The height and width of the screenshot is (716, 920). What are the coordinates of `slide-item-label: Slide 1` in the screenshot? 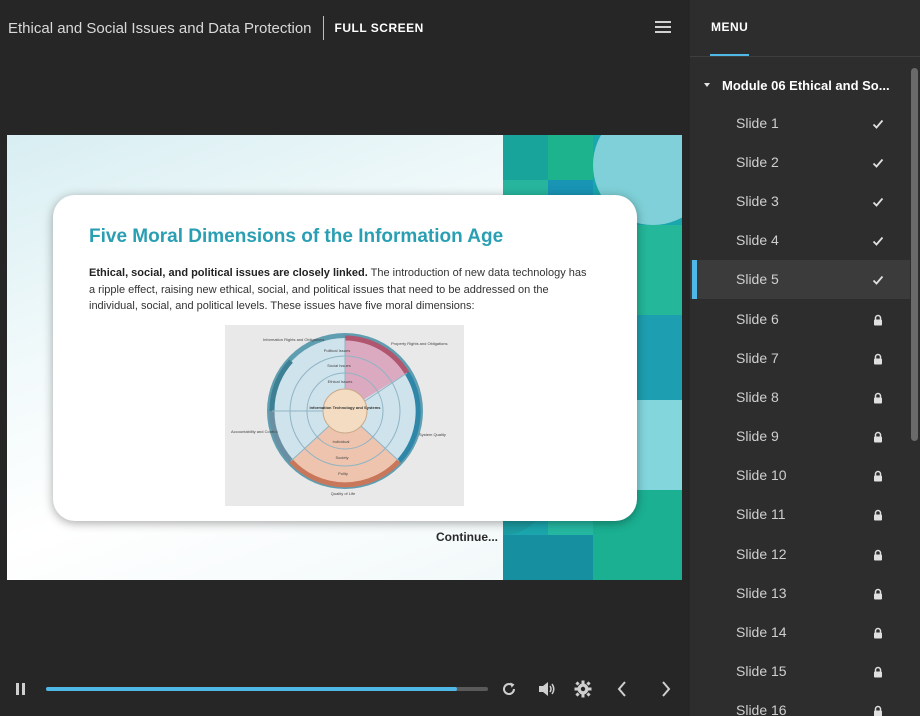 It's located at (757, 122).